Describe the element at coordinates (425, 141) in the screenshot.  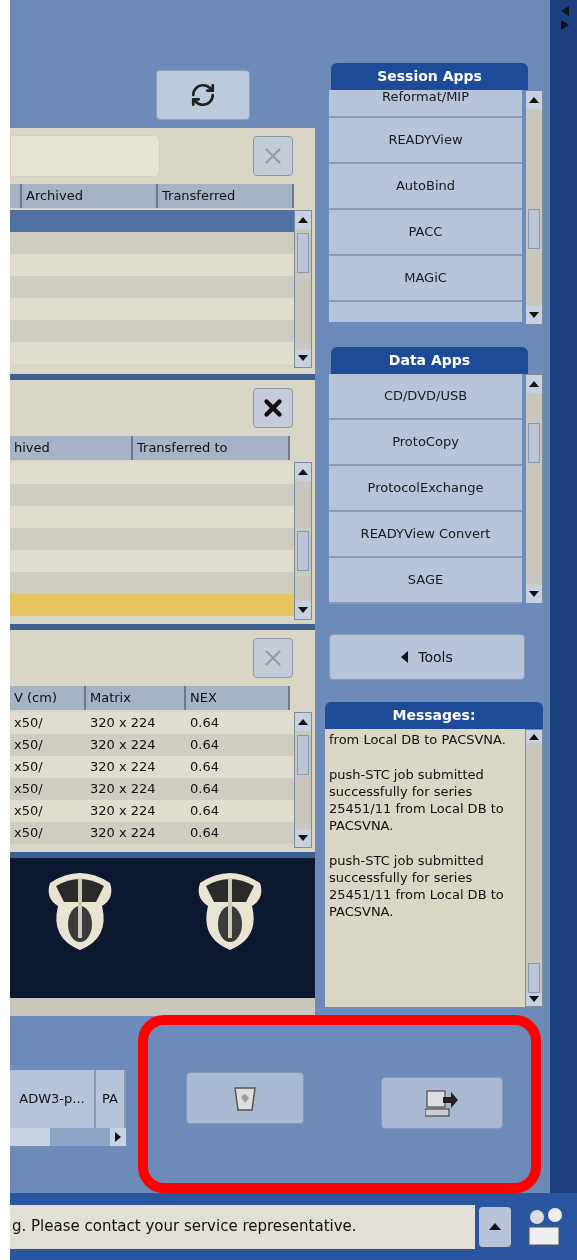
I see `session-app-item: READYView` at that location.